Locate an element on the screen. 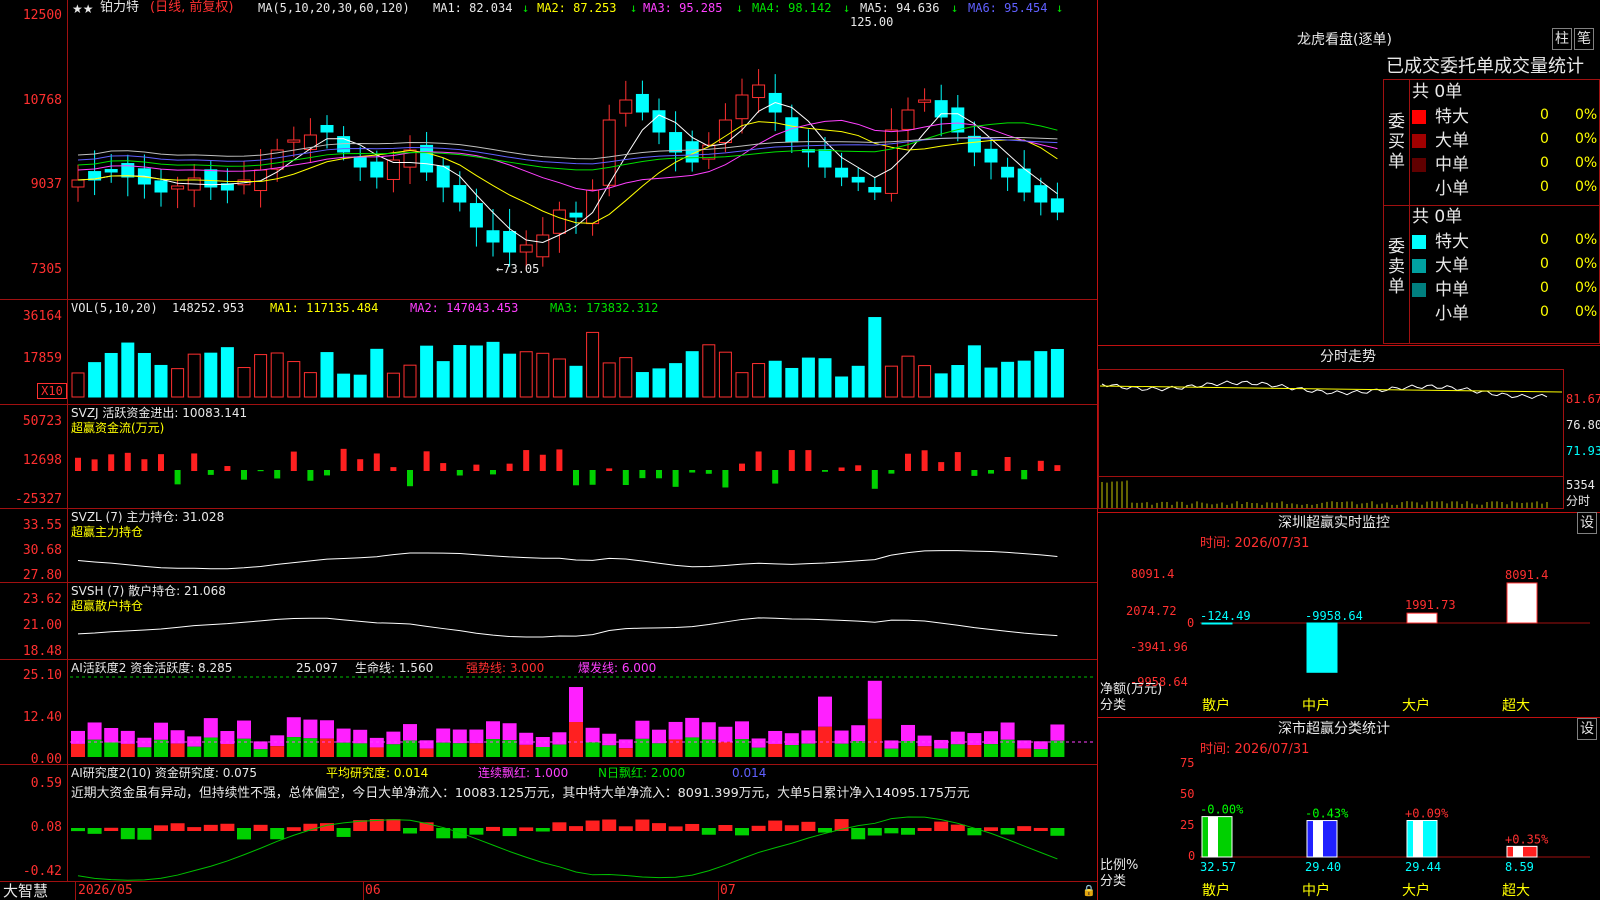 The image size is (1600, 900). monitor-bar-label: -9958.64 is located at coordinates (1334, 616).